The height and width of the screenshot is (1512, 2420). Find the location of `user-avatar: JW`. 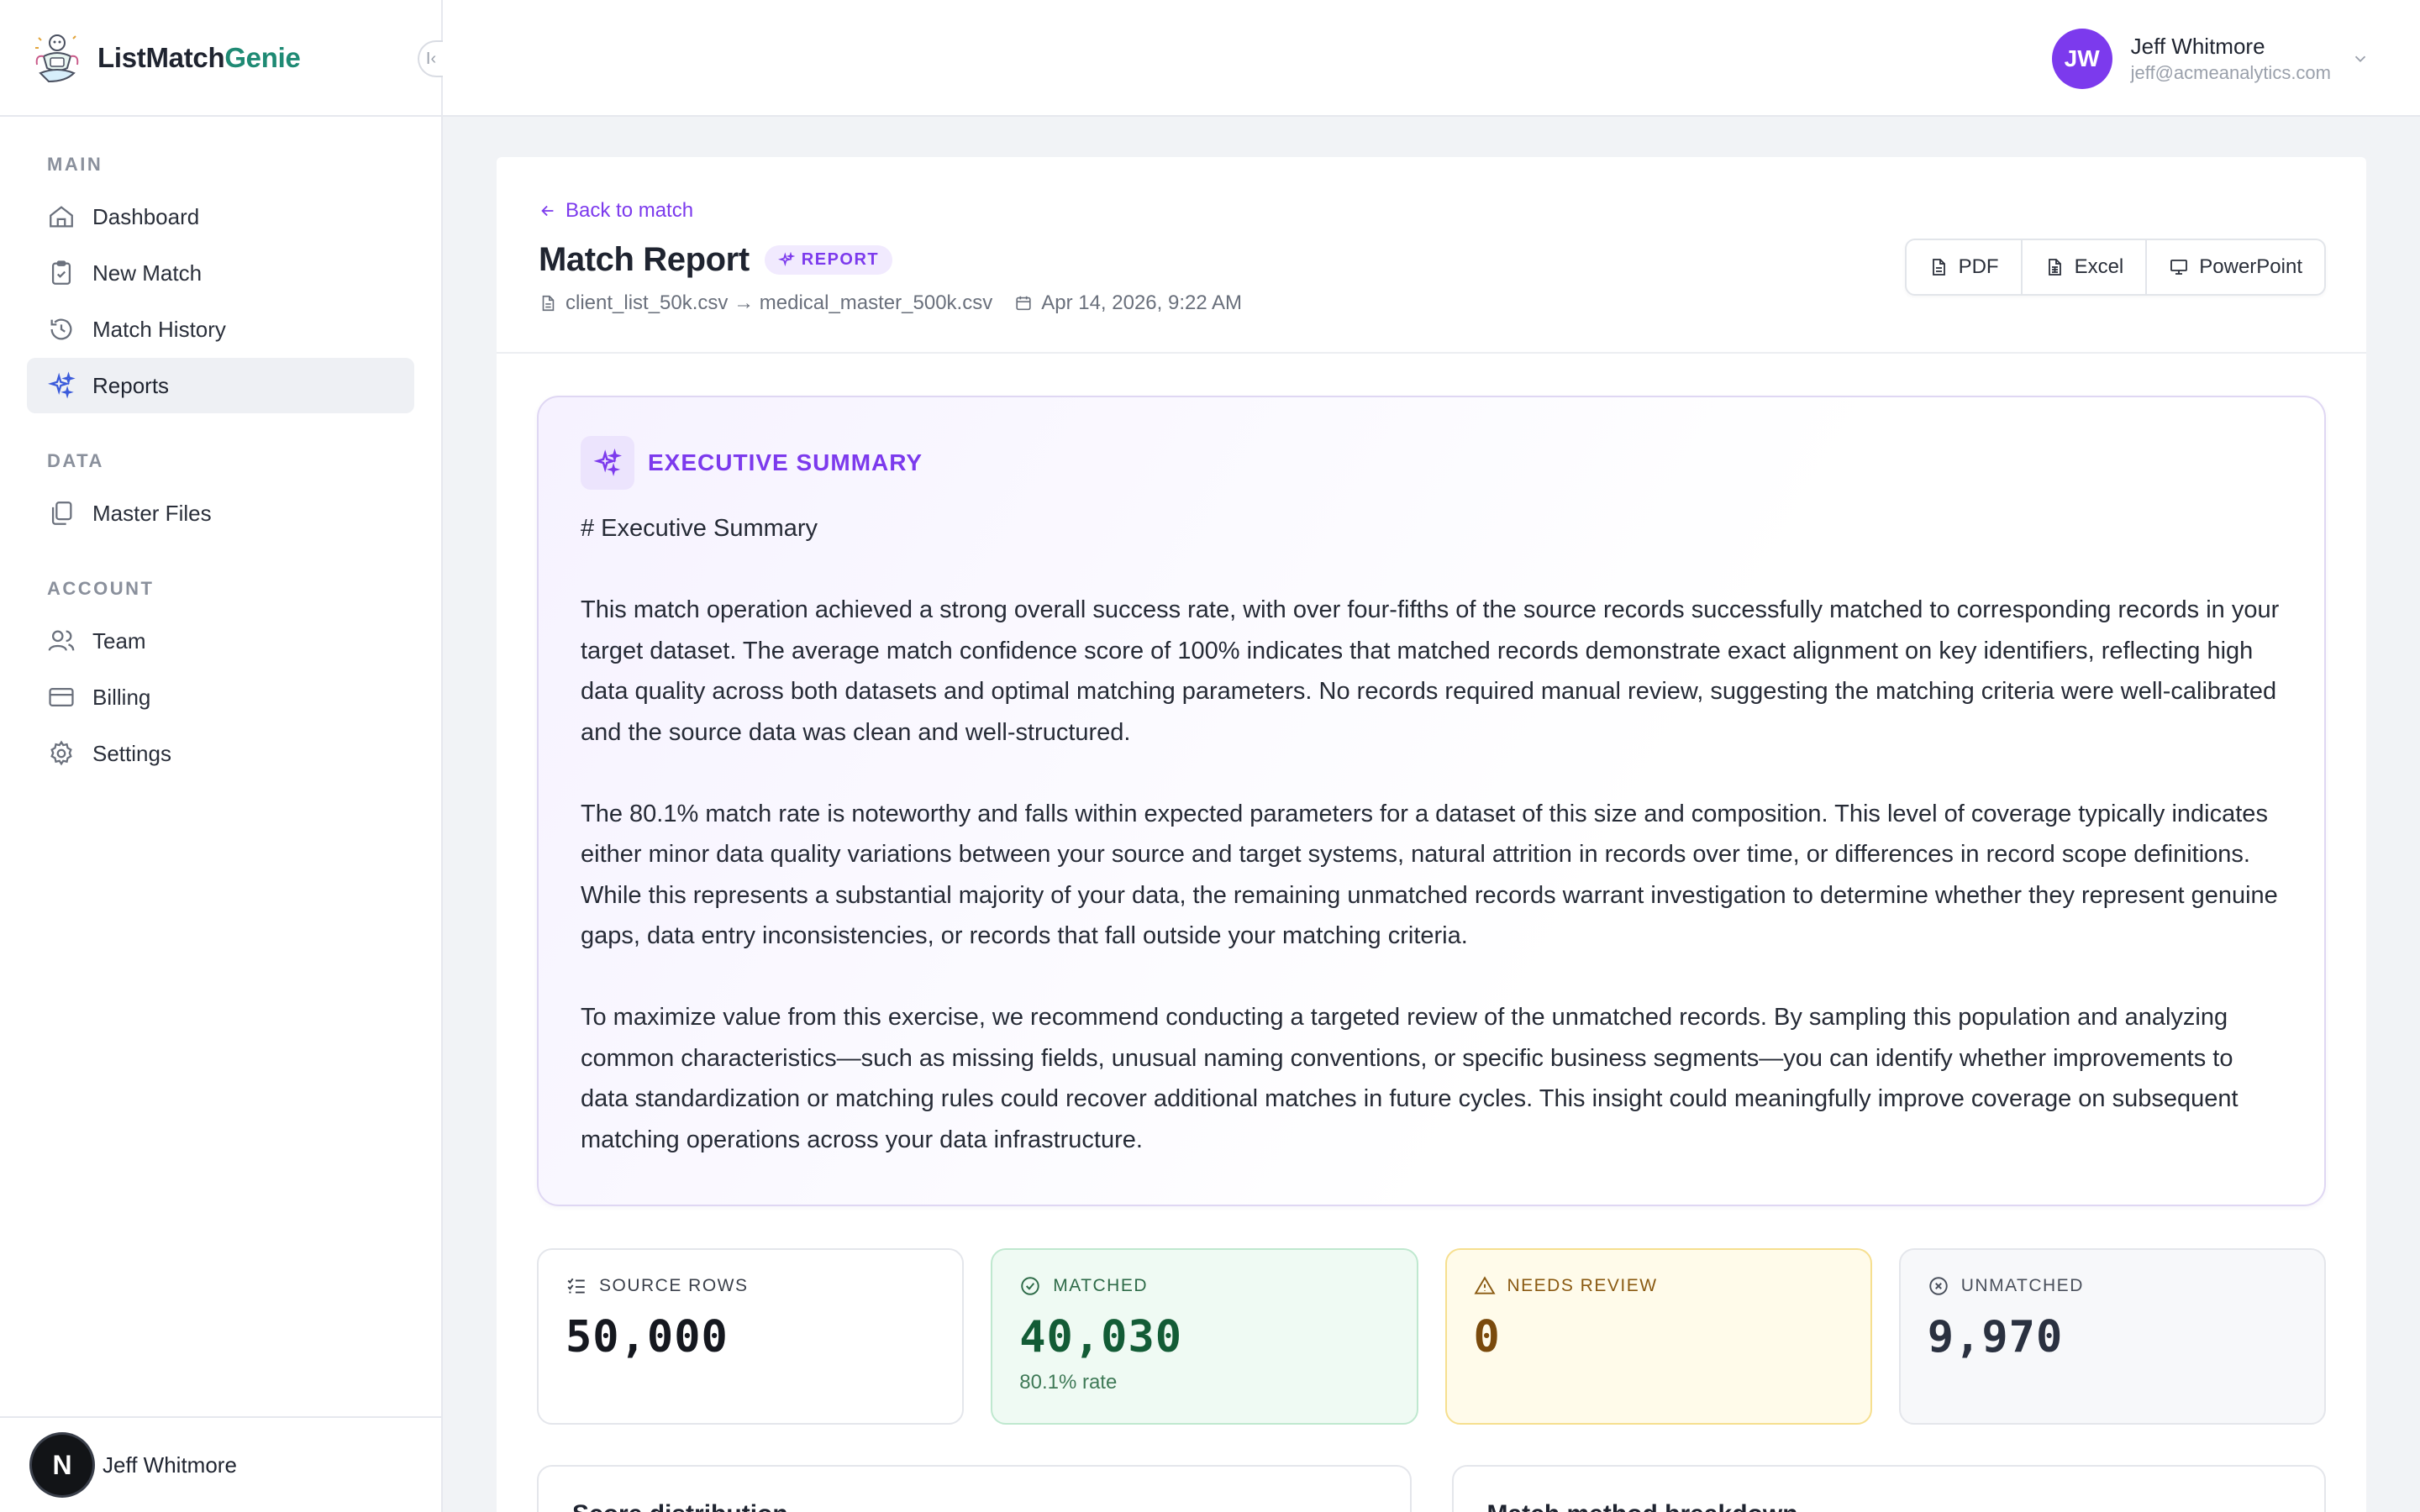

user-avatar: JW is located at coordinates (2082, 59).